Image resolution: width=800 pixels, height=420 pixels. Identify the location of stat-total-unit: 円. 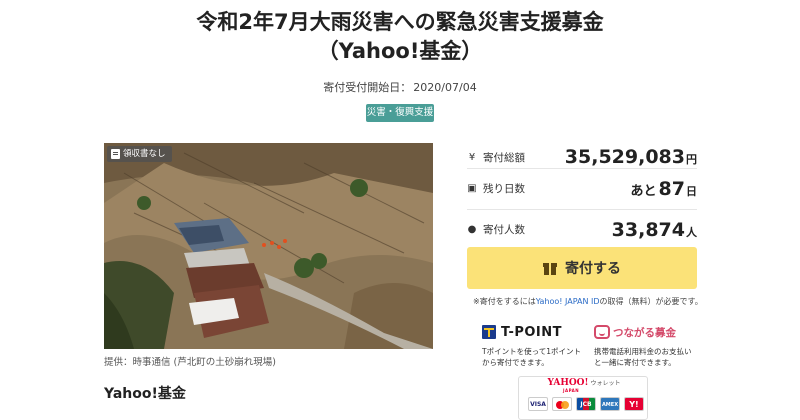
(691, 159).